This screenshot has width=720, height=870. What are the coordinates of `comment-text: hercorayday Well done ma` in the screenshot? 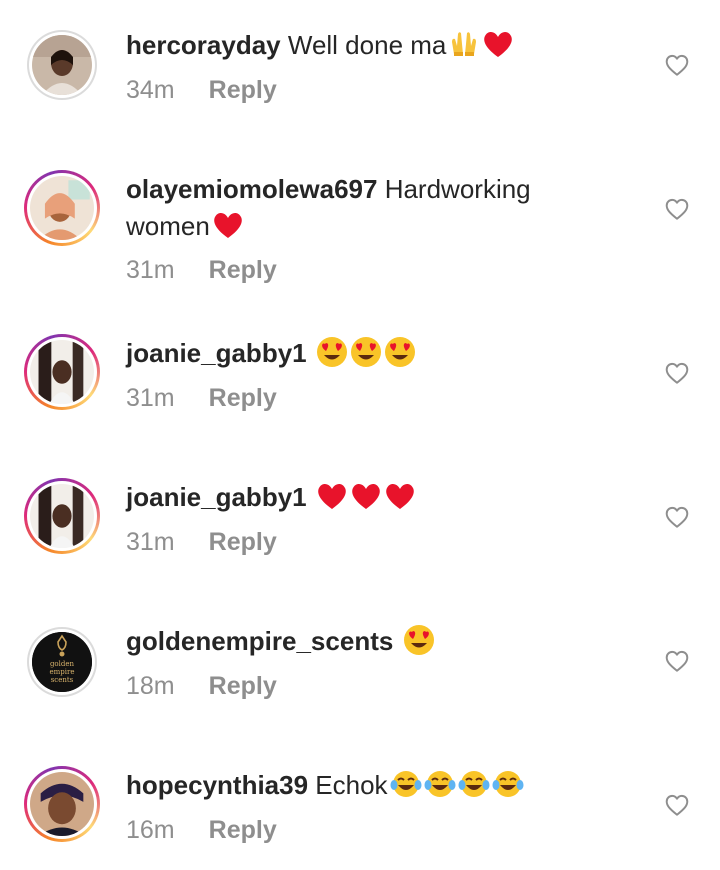 It's located at (386, 45).